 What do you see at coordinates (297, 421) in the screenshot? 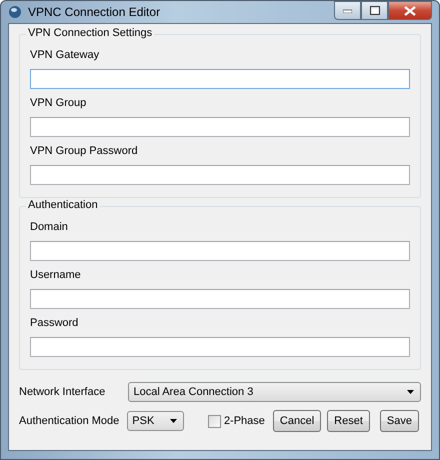
I see `cancel-button: Cancel` at bounding box center [297, 421].